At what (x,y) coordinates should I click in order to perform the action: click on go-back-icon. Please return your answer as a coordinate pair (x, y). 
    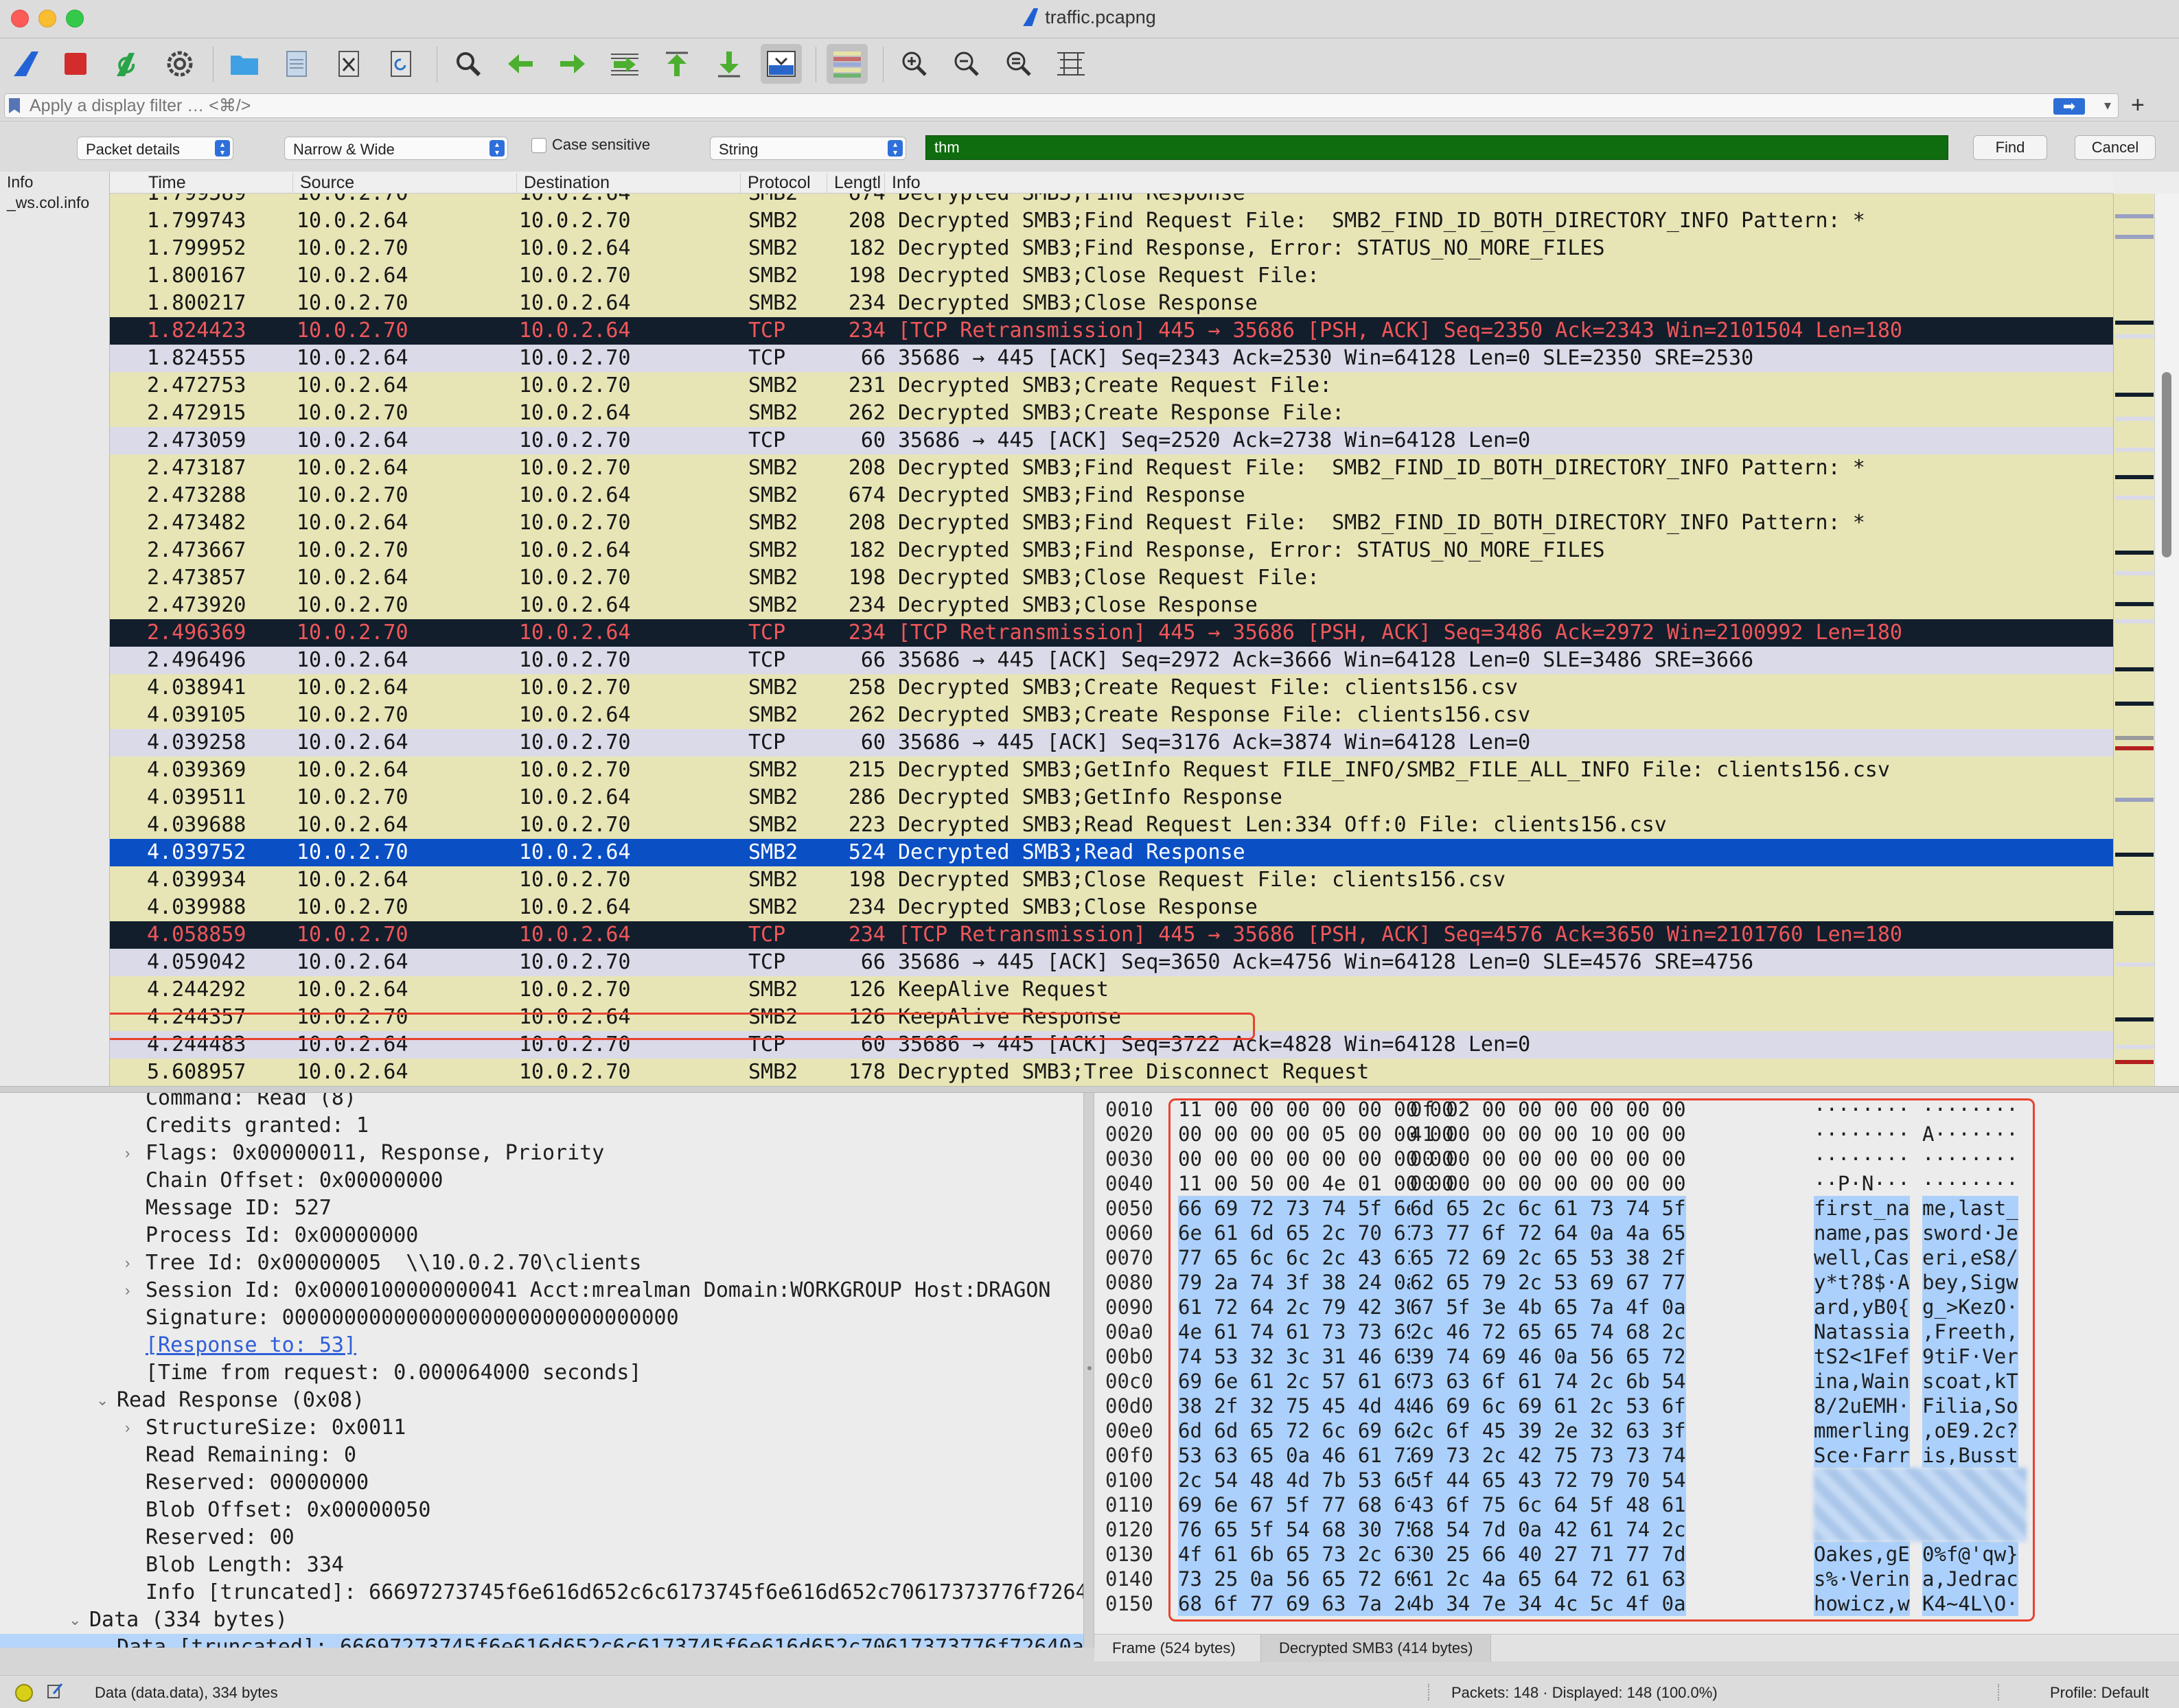
    Looking at the image, I should click on (521, 64).